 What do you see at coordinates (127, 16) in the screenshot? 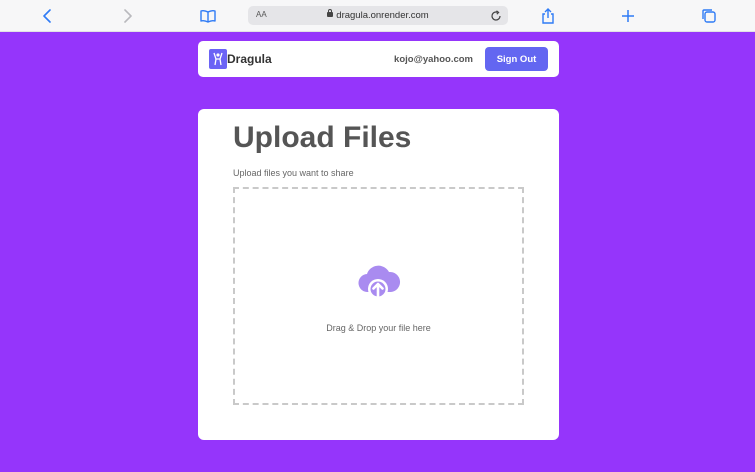
I see `forward-icon` at bounding box center [127, 16].